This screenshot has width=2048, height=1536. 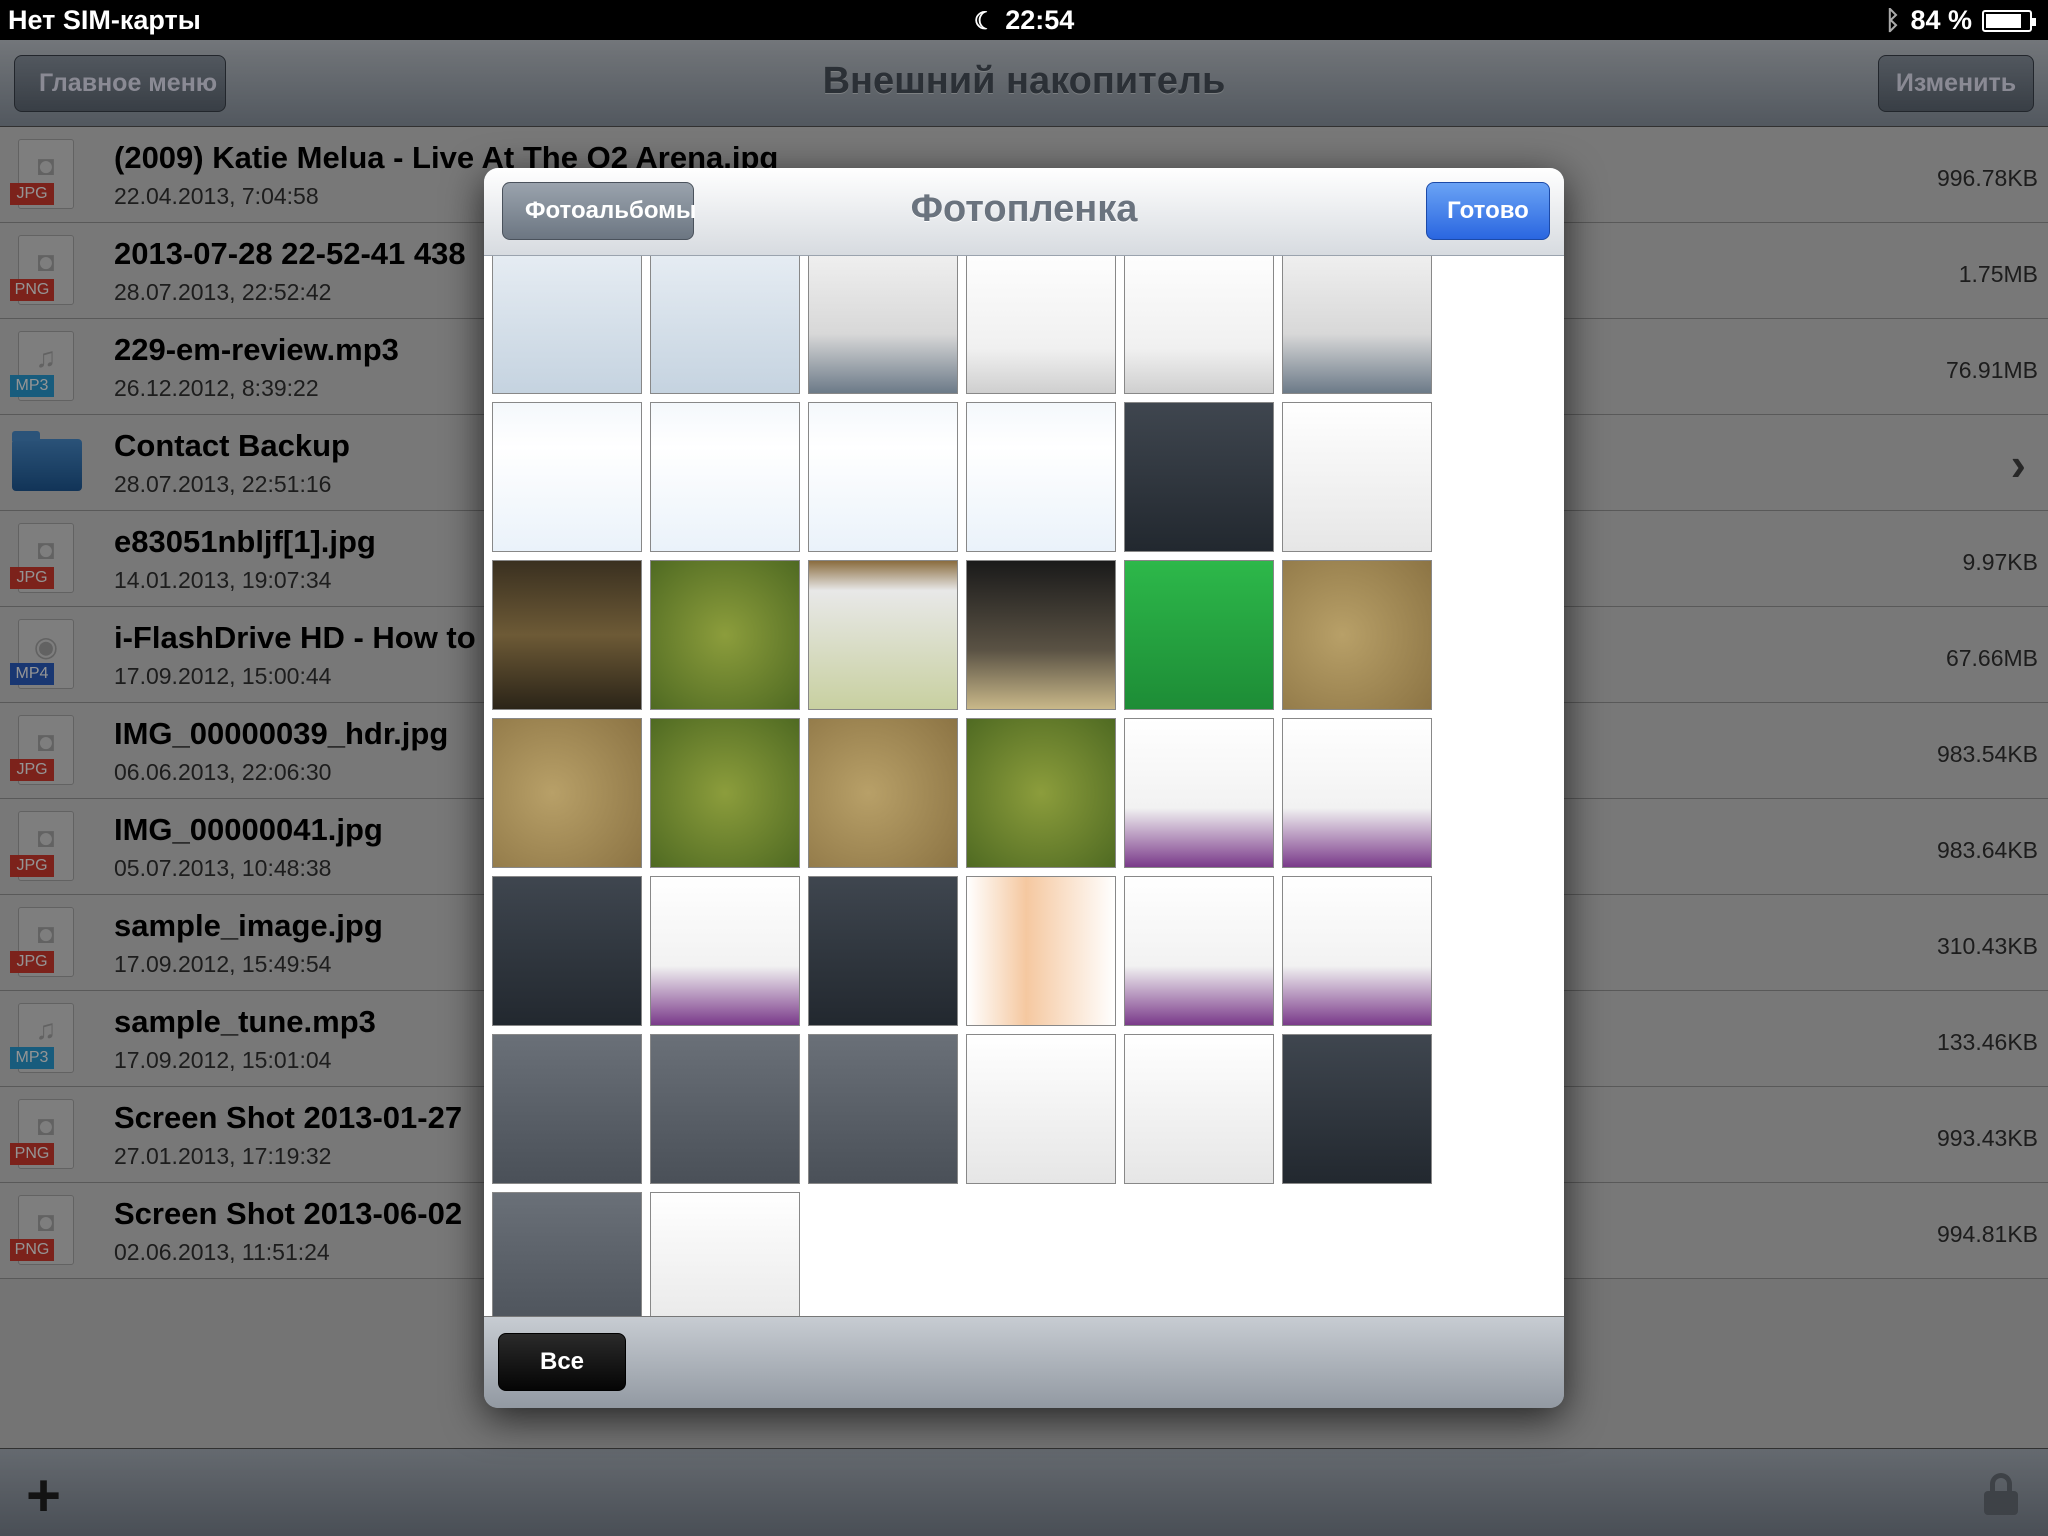 What do you see at coordinates (984, 21) in the screenshot?
I see `do-not-disturb-icon: ☾` at bounding box center [984, 21].